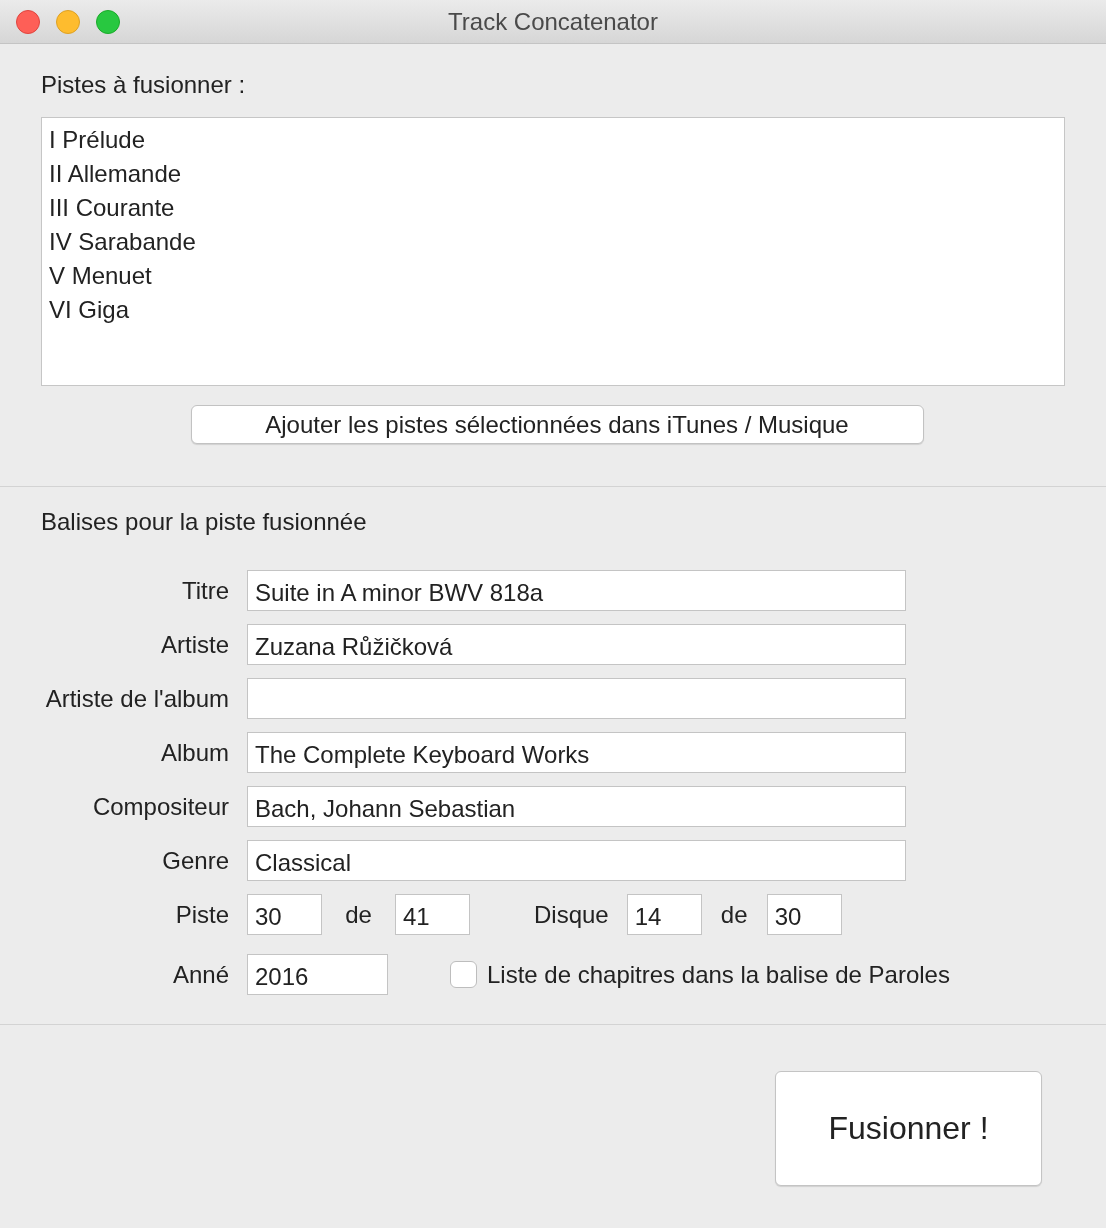  I want to click on track-item: I Prélude, so click(553, 140).